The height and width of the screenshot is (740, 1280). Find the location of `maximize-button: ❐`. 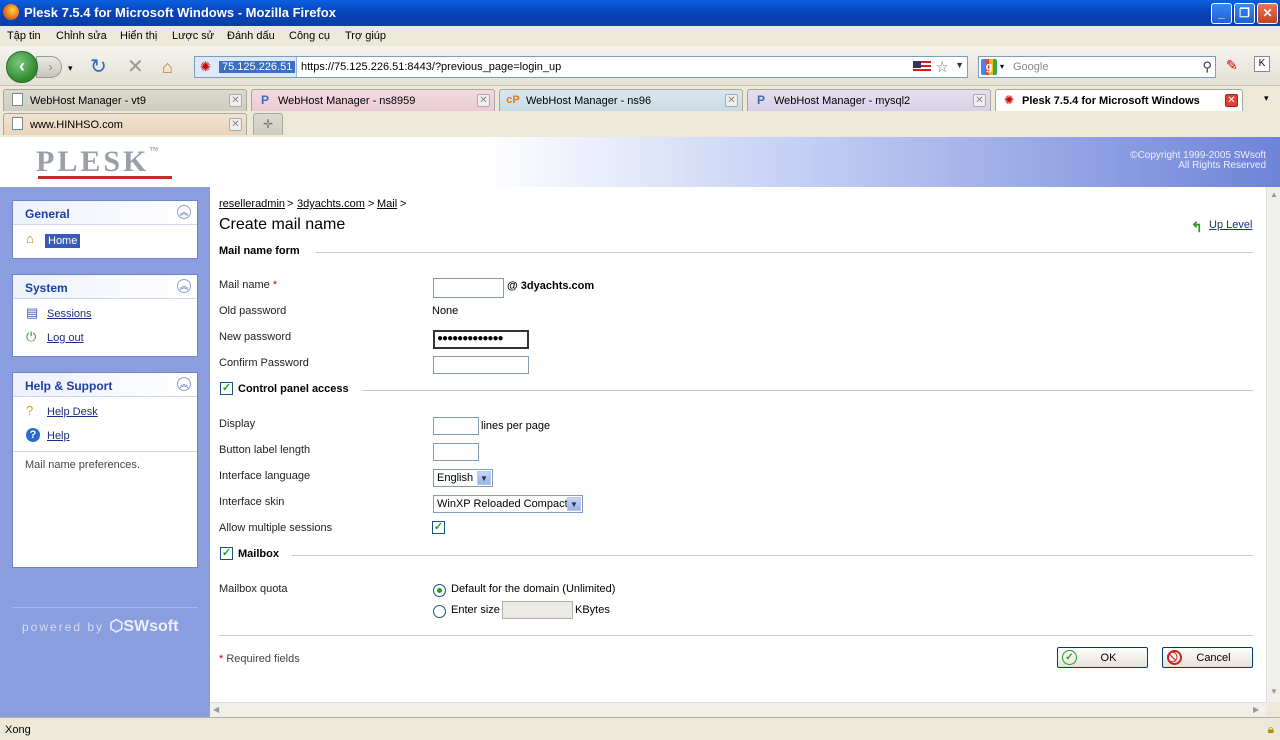

maximize-button: ❐ is located at coordinates (1244, 13).